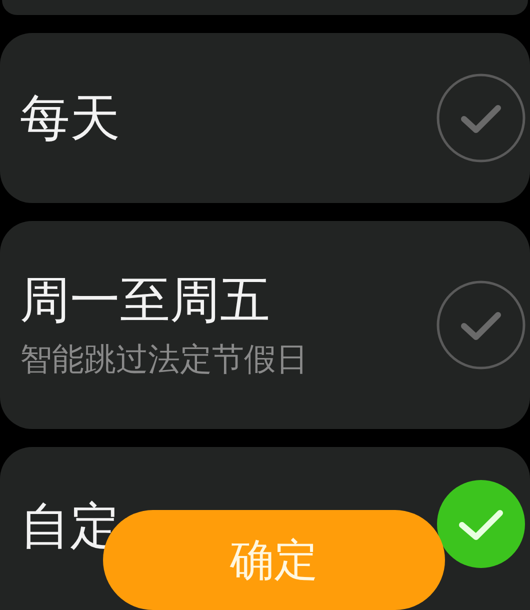 The image size is (530, 610). I want to click on option-title: 周一至周五, so click(145, 300).